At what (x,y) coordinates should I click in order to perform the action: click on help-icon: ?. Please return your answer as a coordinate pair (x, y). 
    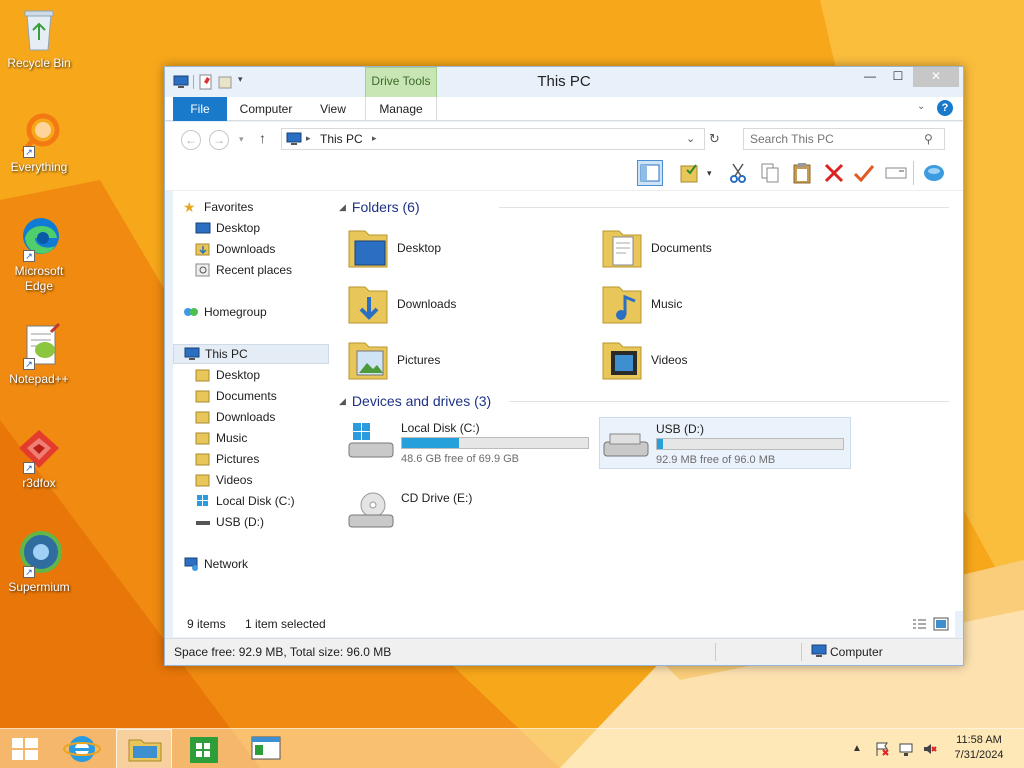
    Looking at the image, I should click on (945, 108).